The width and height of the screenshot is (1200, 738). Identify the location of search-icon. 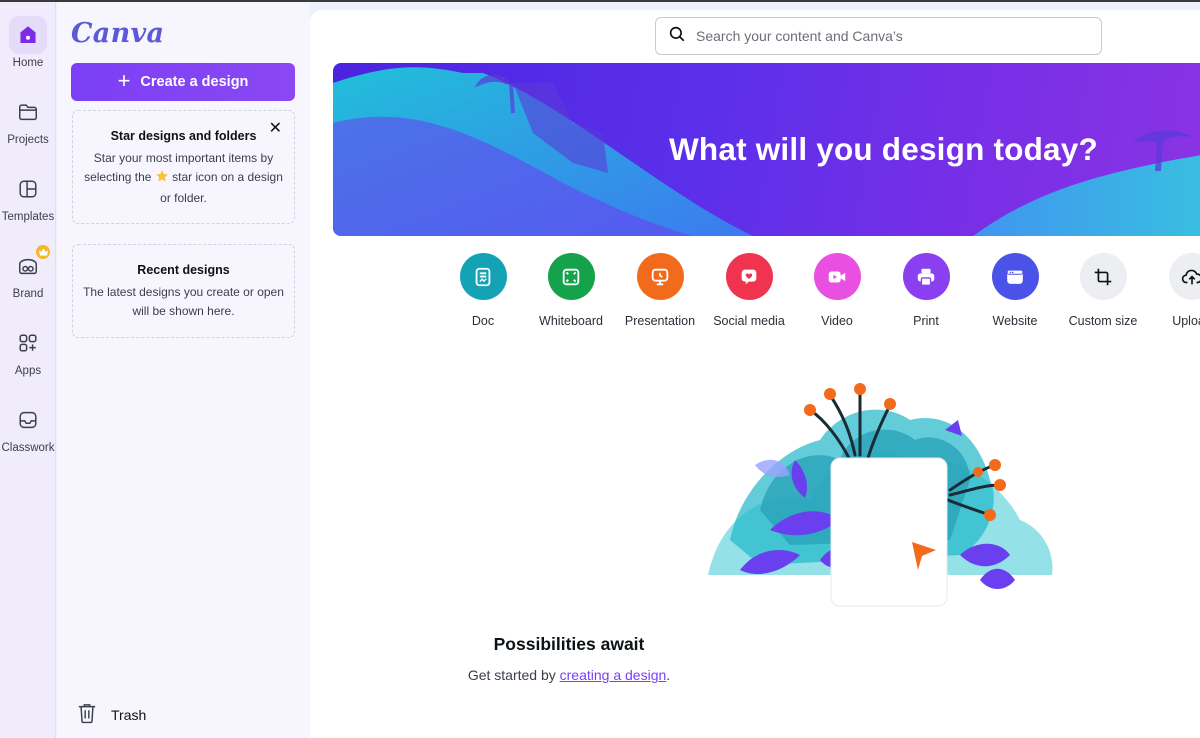
(677, 36).